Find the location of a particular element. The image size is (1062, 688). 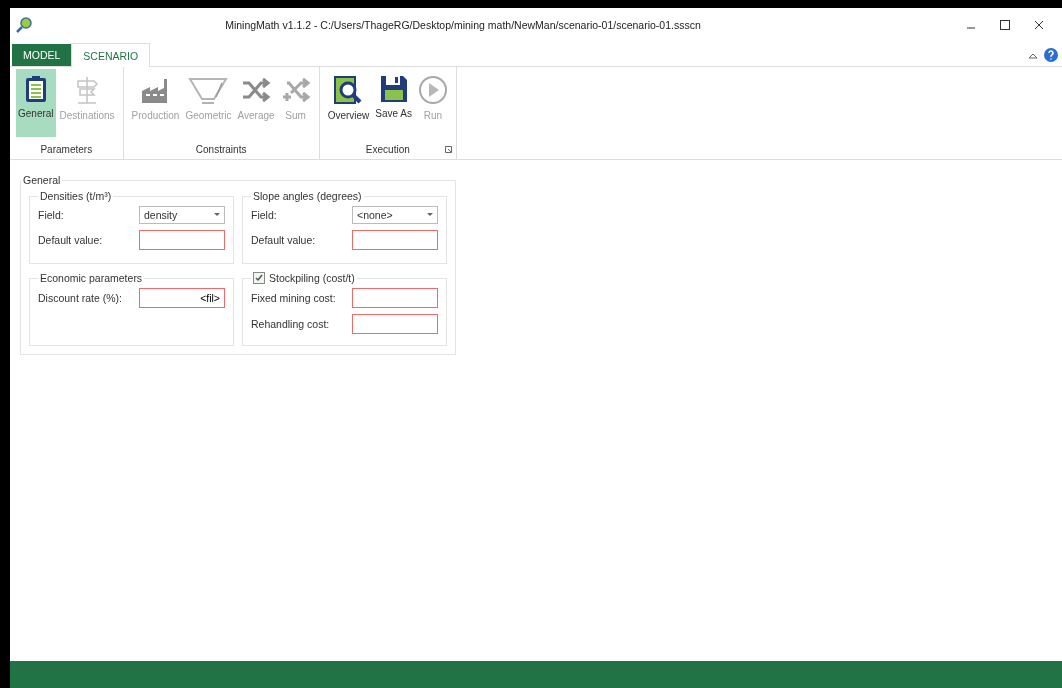

window-title: MiningMath v1.1.2 - C:/Users/ThageRG/Desktop/mining math/NewMan/scenario-01/scenario-01.ssscn is located at coordinates (463, 25).